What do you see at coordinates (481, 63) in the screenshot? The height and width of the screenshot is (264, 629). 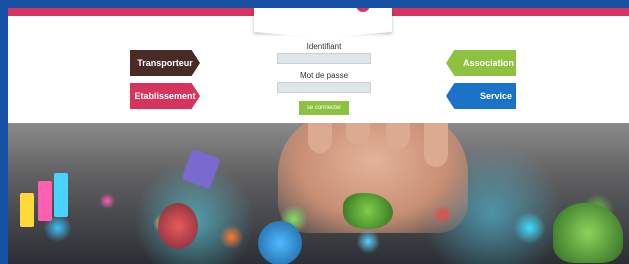 I see `association-button: Association` at bounding box center [481, 63].